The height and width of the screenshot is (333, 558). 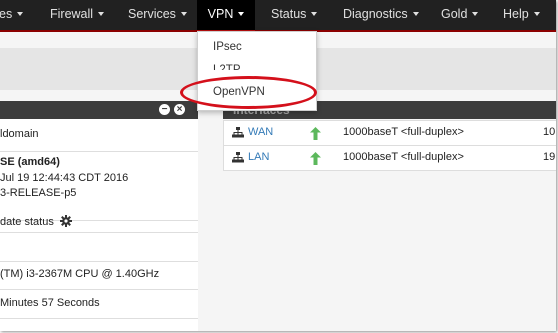 What do you see at coordinates (454, 14) in the screenshot?
I see `nav-gold-label: Gold` at bounding box center [454, 14].